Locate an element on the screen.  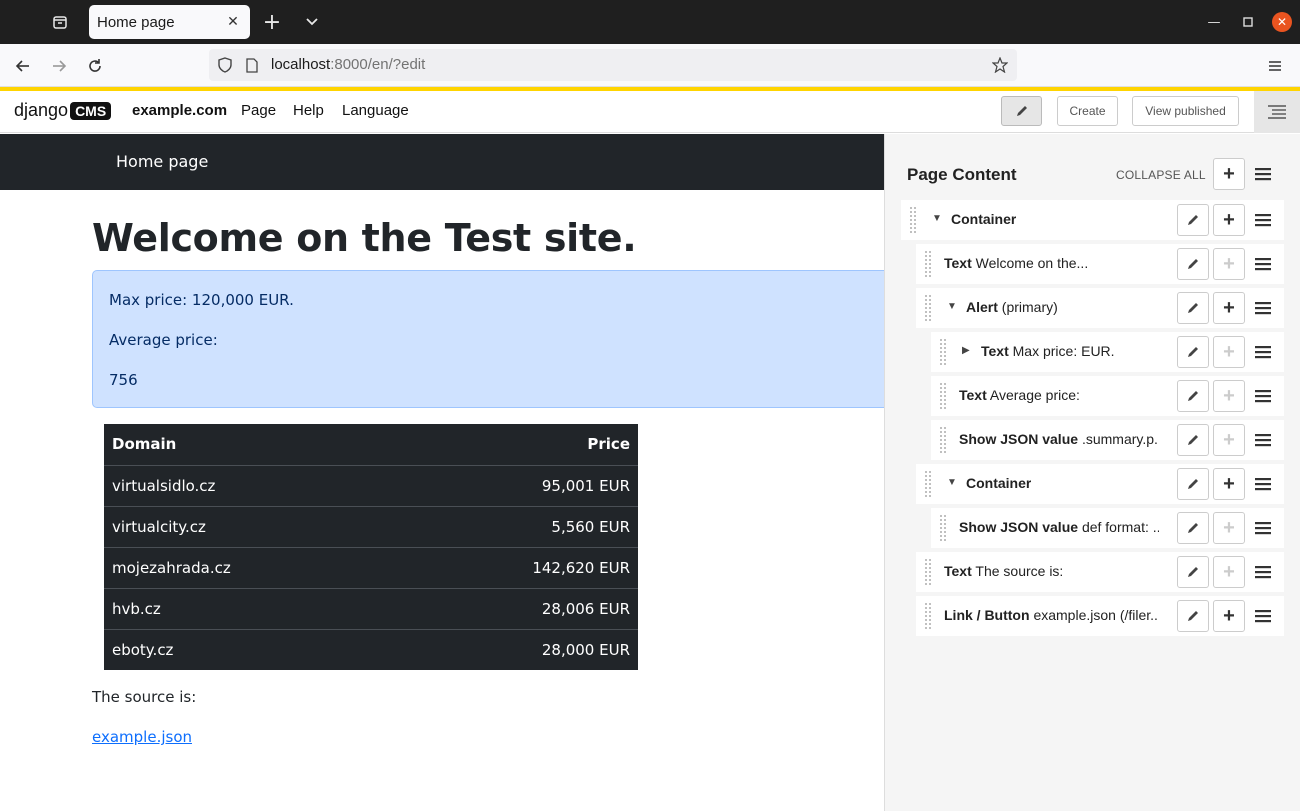
plus-icon: + is located at coordinates (1229, 571).